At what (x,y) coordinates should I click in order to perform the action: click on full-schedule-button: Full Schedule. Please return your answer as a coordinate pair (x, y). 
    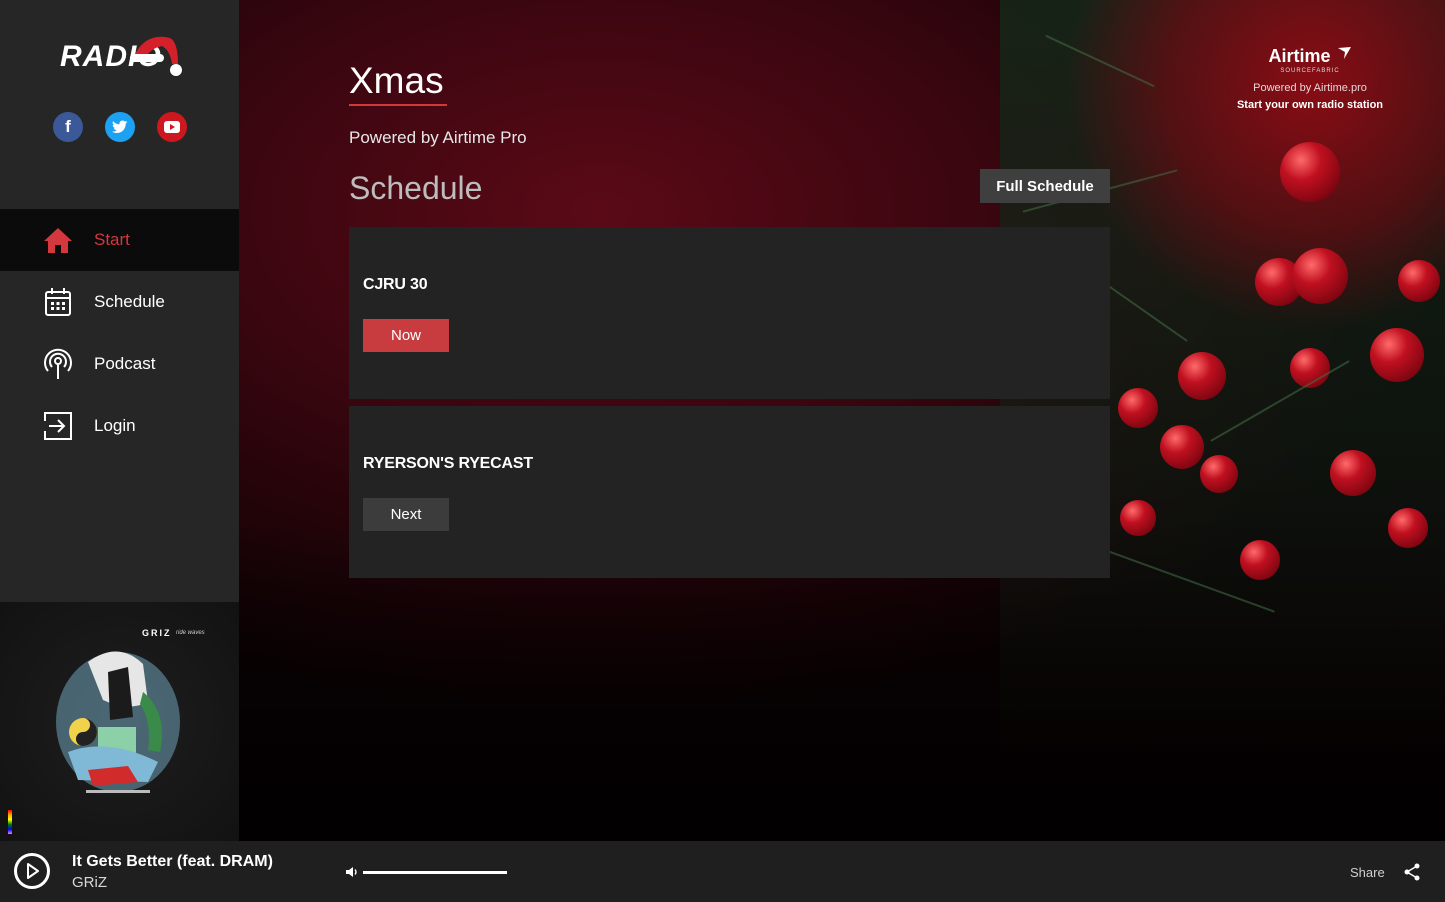
    Looking at the image, I should click on (1045, 186).